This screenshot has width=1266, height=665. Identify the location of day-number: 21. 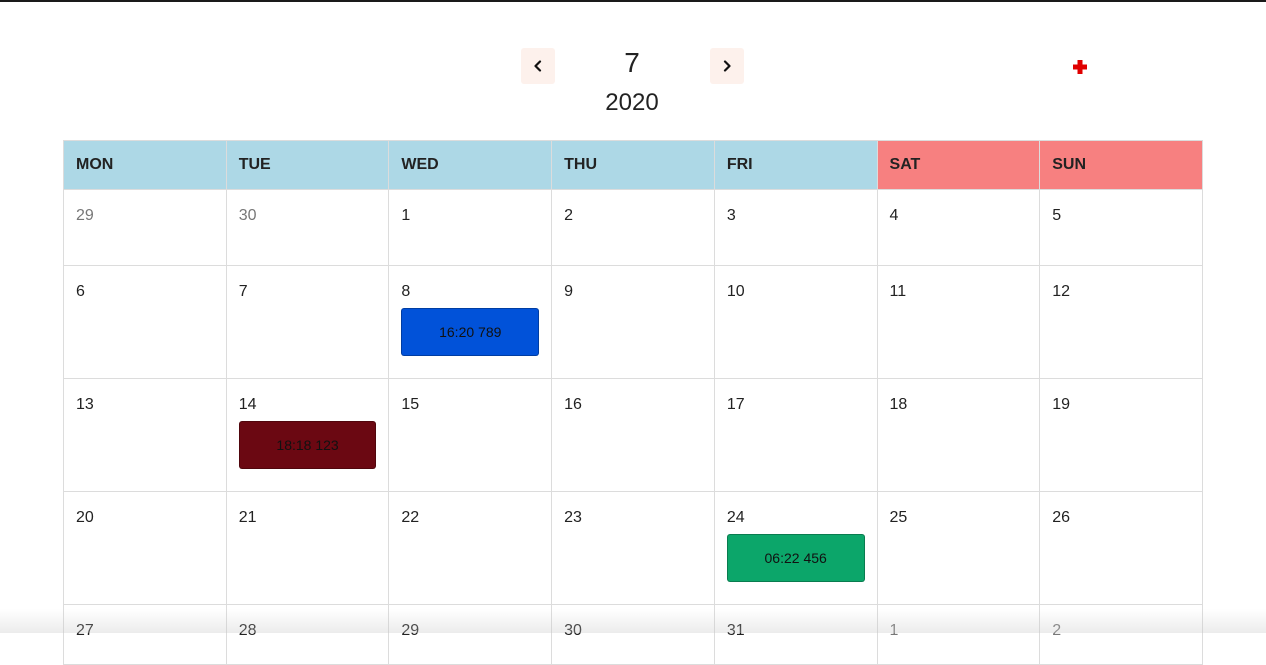
(308, 510).